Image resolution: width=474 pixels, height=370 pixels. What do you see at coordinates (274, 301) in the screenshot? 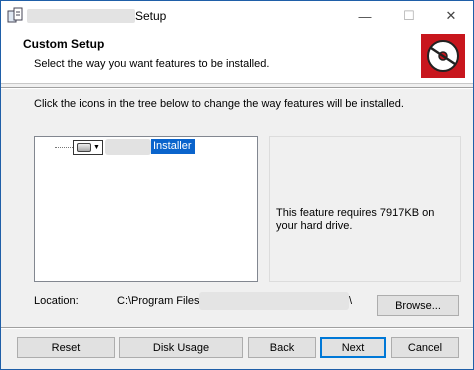
I see `location-redacted-text` at bounding box center [274, 301].